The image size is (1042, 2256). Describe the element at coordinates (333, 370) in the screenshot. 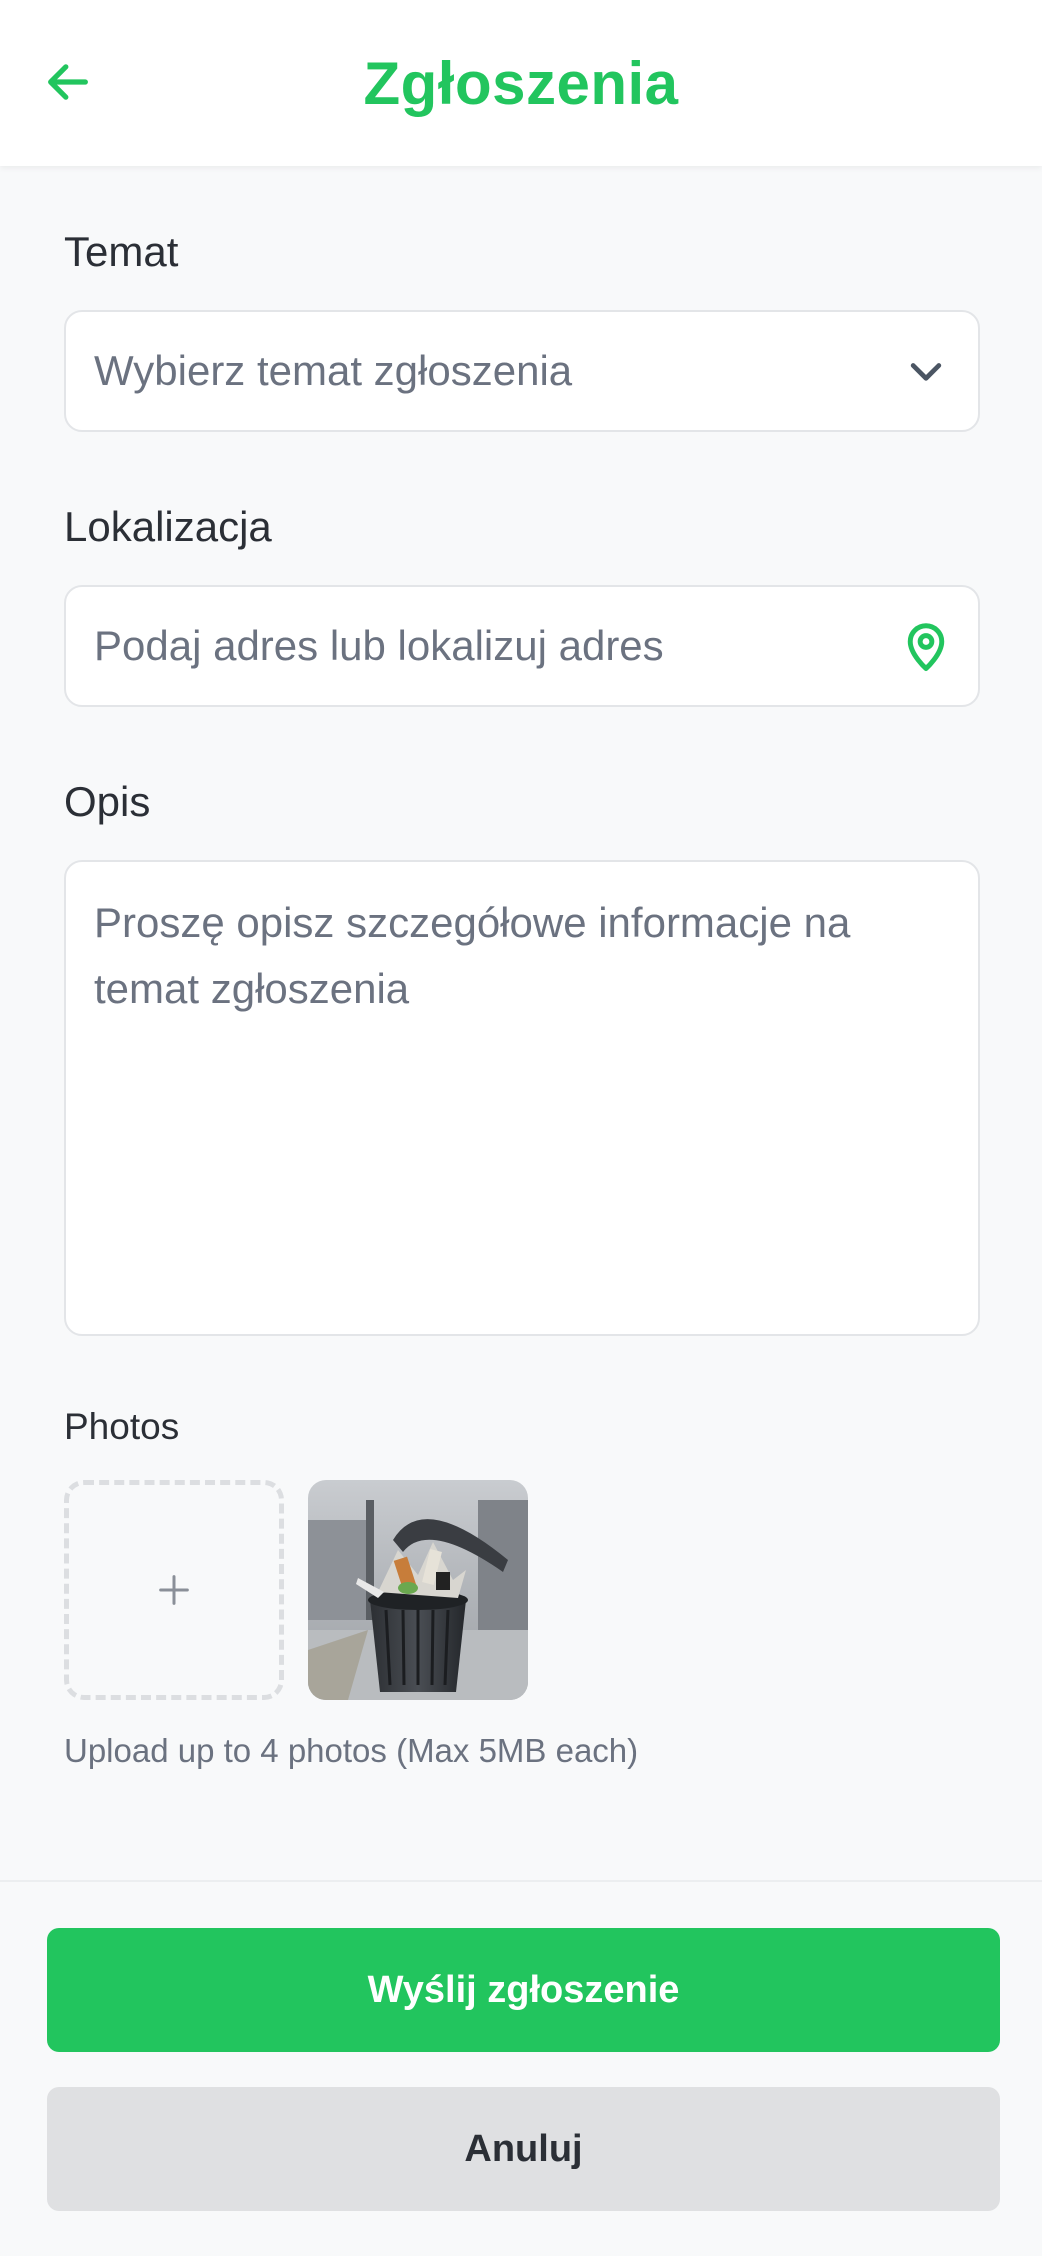

I see `topic-placeholder: Wybierz temat zgłoszenia` at that location.